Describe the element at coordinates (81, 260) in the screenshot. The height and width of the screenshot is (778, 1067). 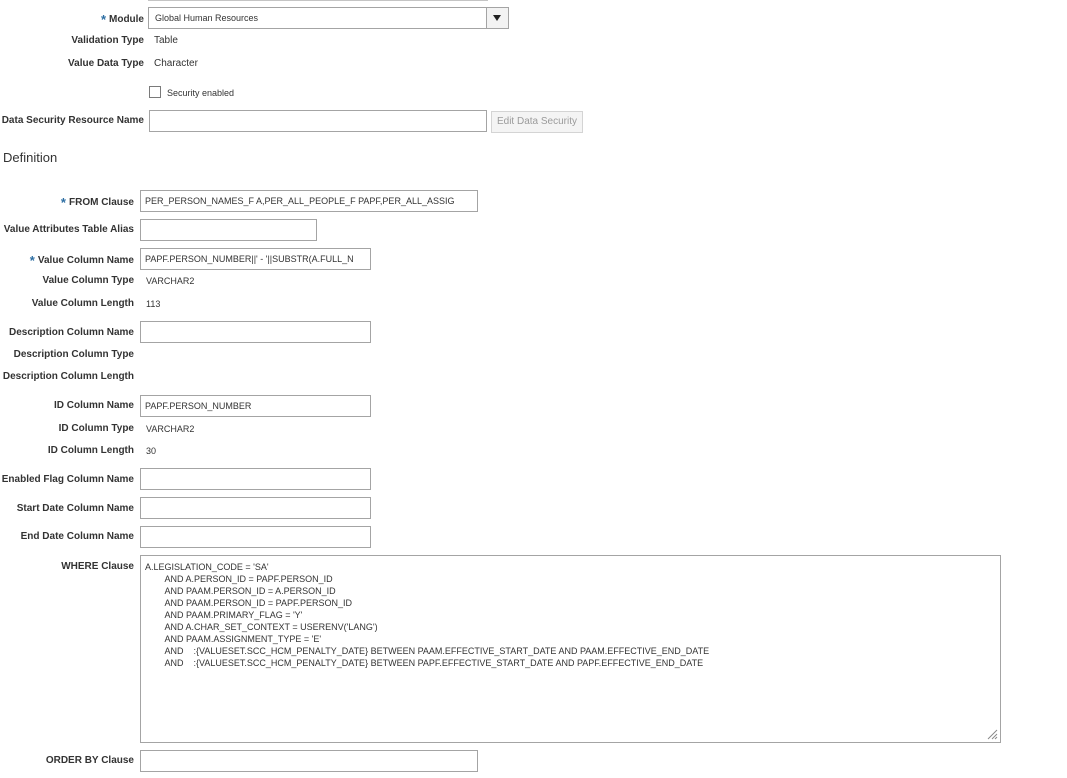
I see `value-column-name-label: * Value Column Name` at that location.